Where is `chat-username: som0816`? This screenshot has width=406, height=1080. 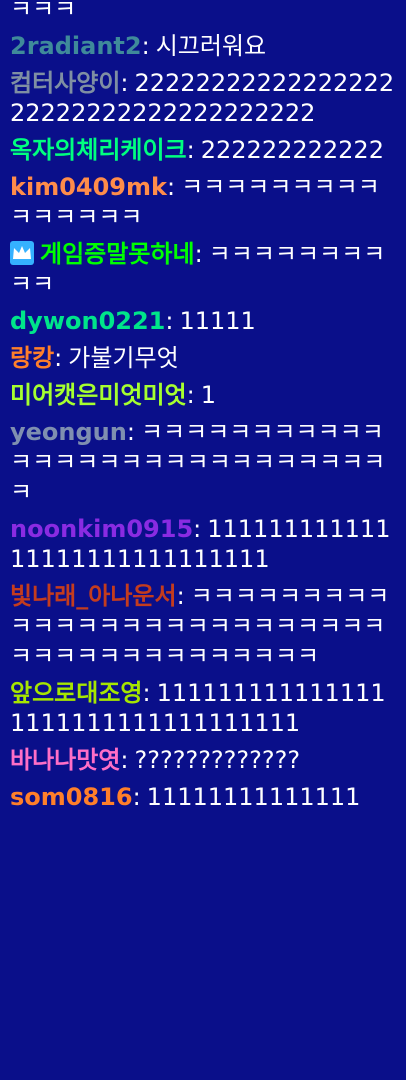
chat-username: som0816 is located at coordinates (71, 797).